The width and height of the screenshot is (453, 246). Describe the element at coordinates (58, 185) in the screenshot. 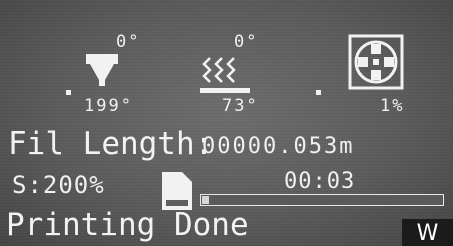

I see `print-speed: S:200%` at that location.